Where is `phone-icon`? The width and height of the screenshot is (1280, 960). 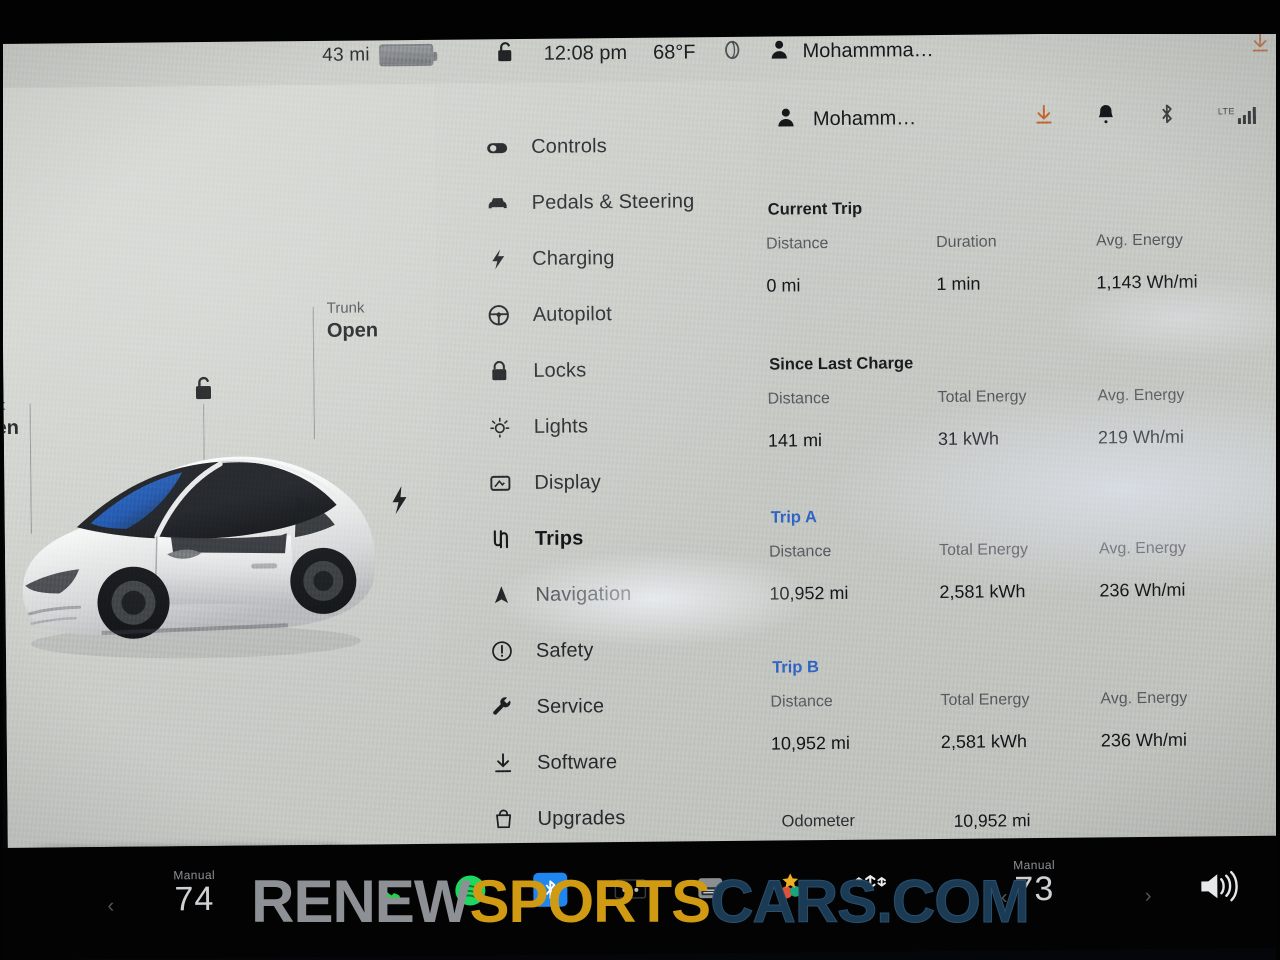 phone-icon is located at coordinates (390, 891).